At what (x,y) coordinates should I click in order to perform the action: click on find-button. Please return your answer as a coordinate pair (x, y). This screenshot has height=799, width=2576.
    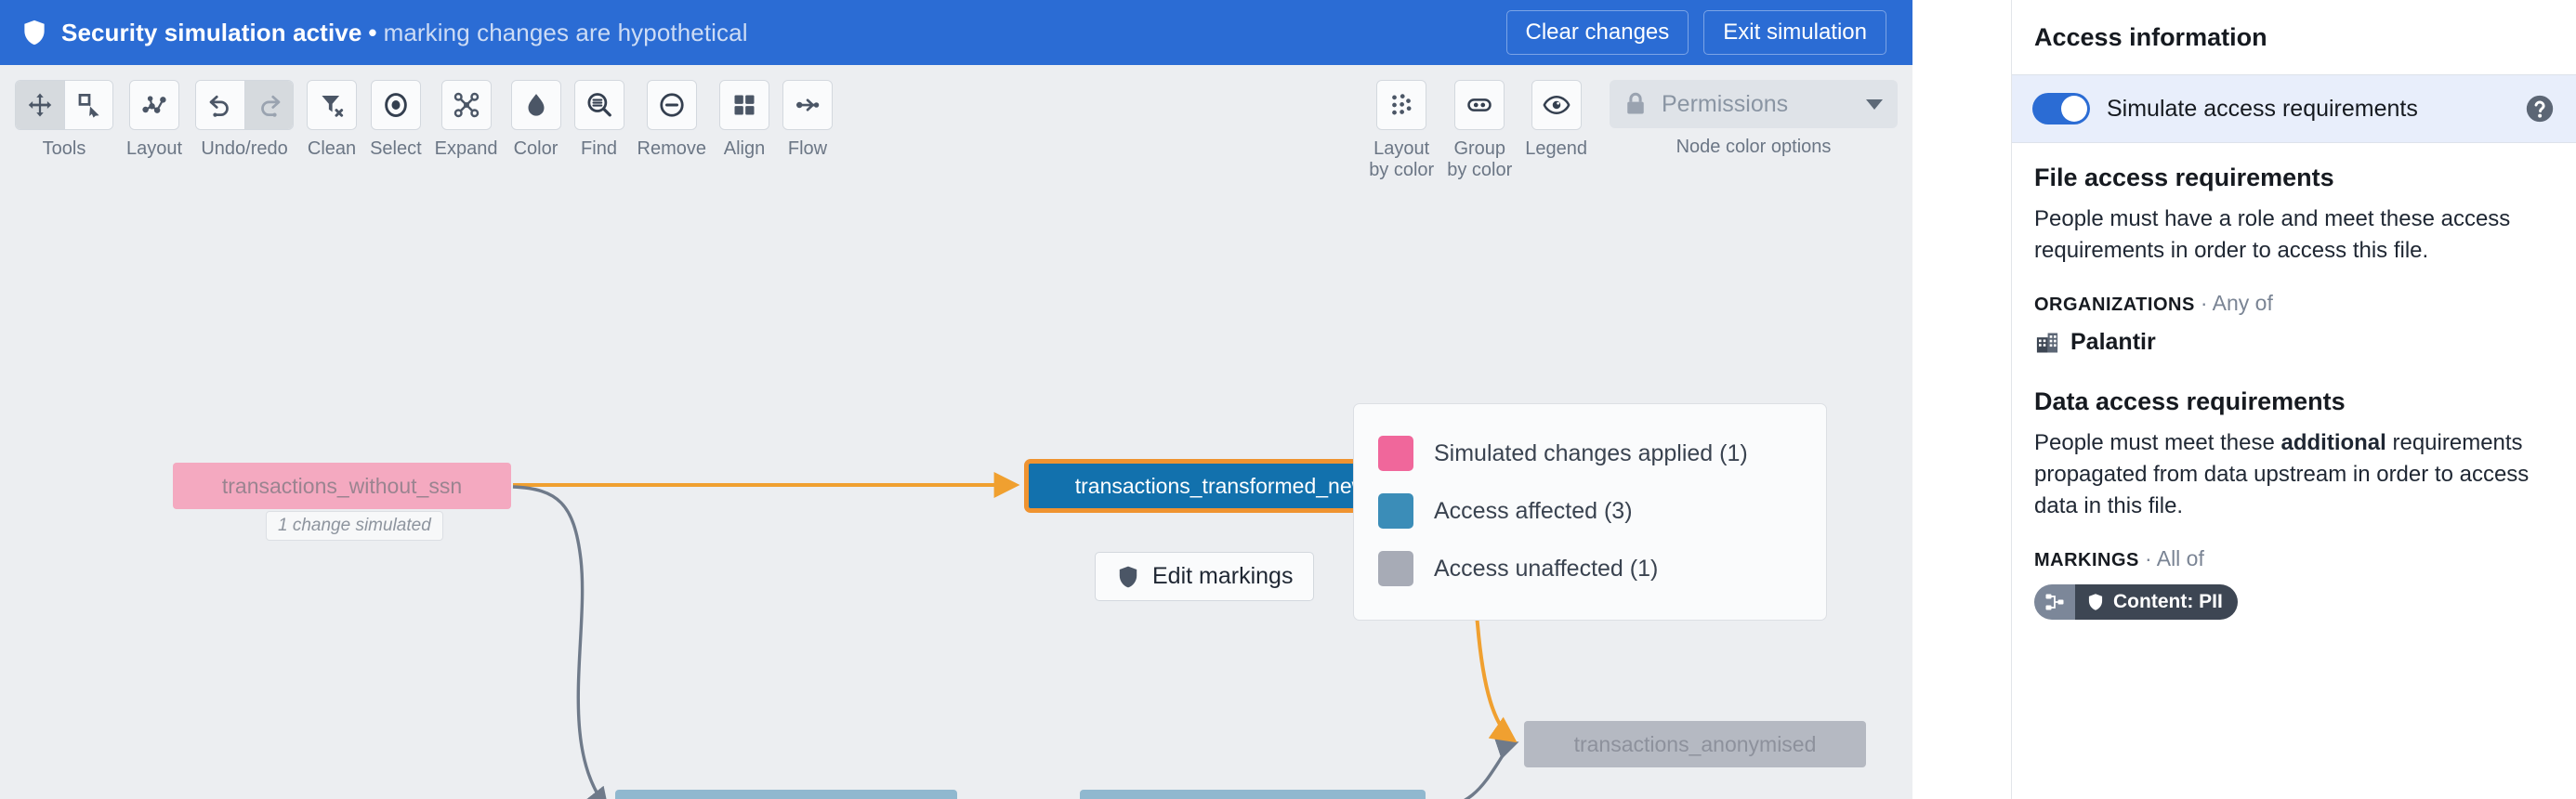
    Looking at the image, I should click on (599, 105).